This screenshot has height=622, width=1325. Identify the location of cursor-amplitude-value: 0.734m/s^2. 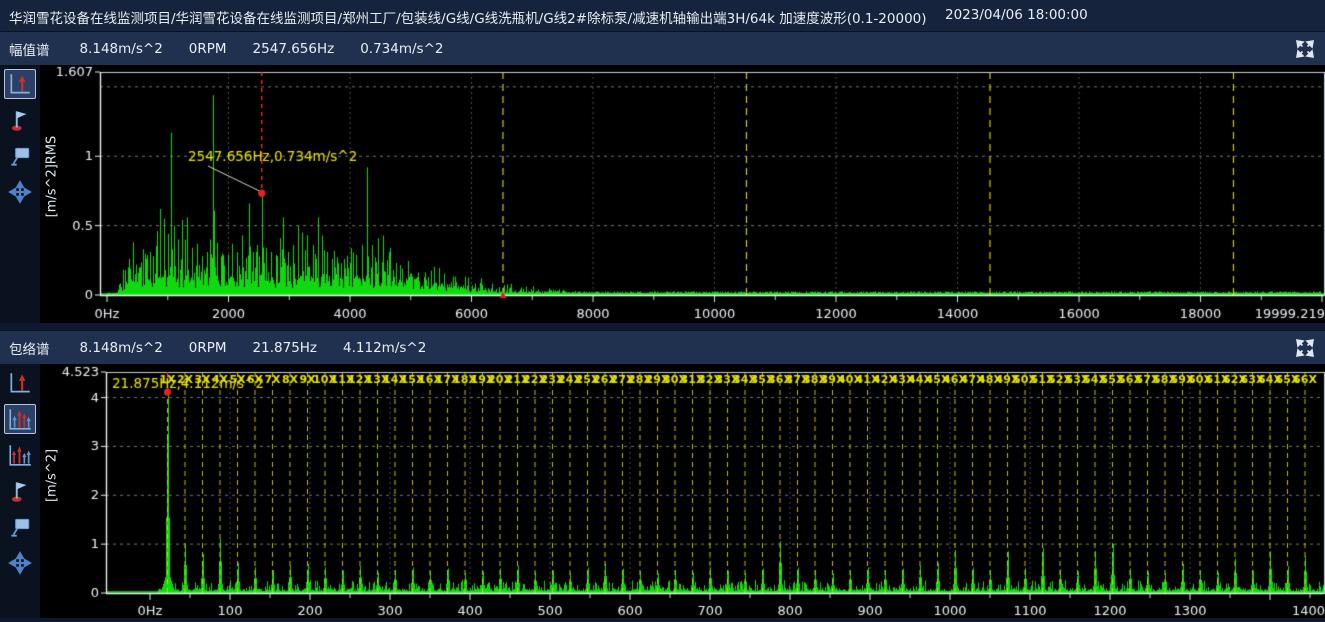
(402, 48).